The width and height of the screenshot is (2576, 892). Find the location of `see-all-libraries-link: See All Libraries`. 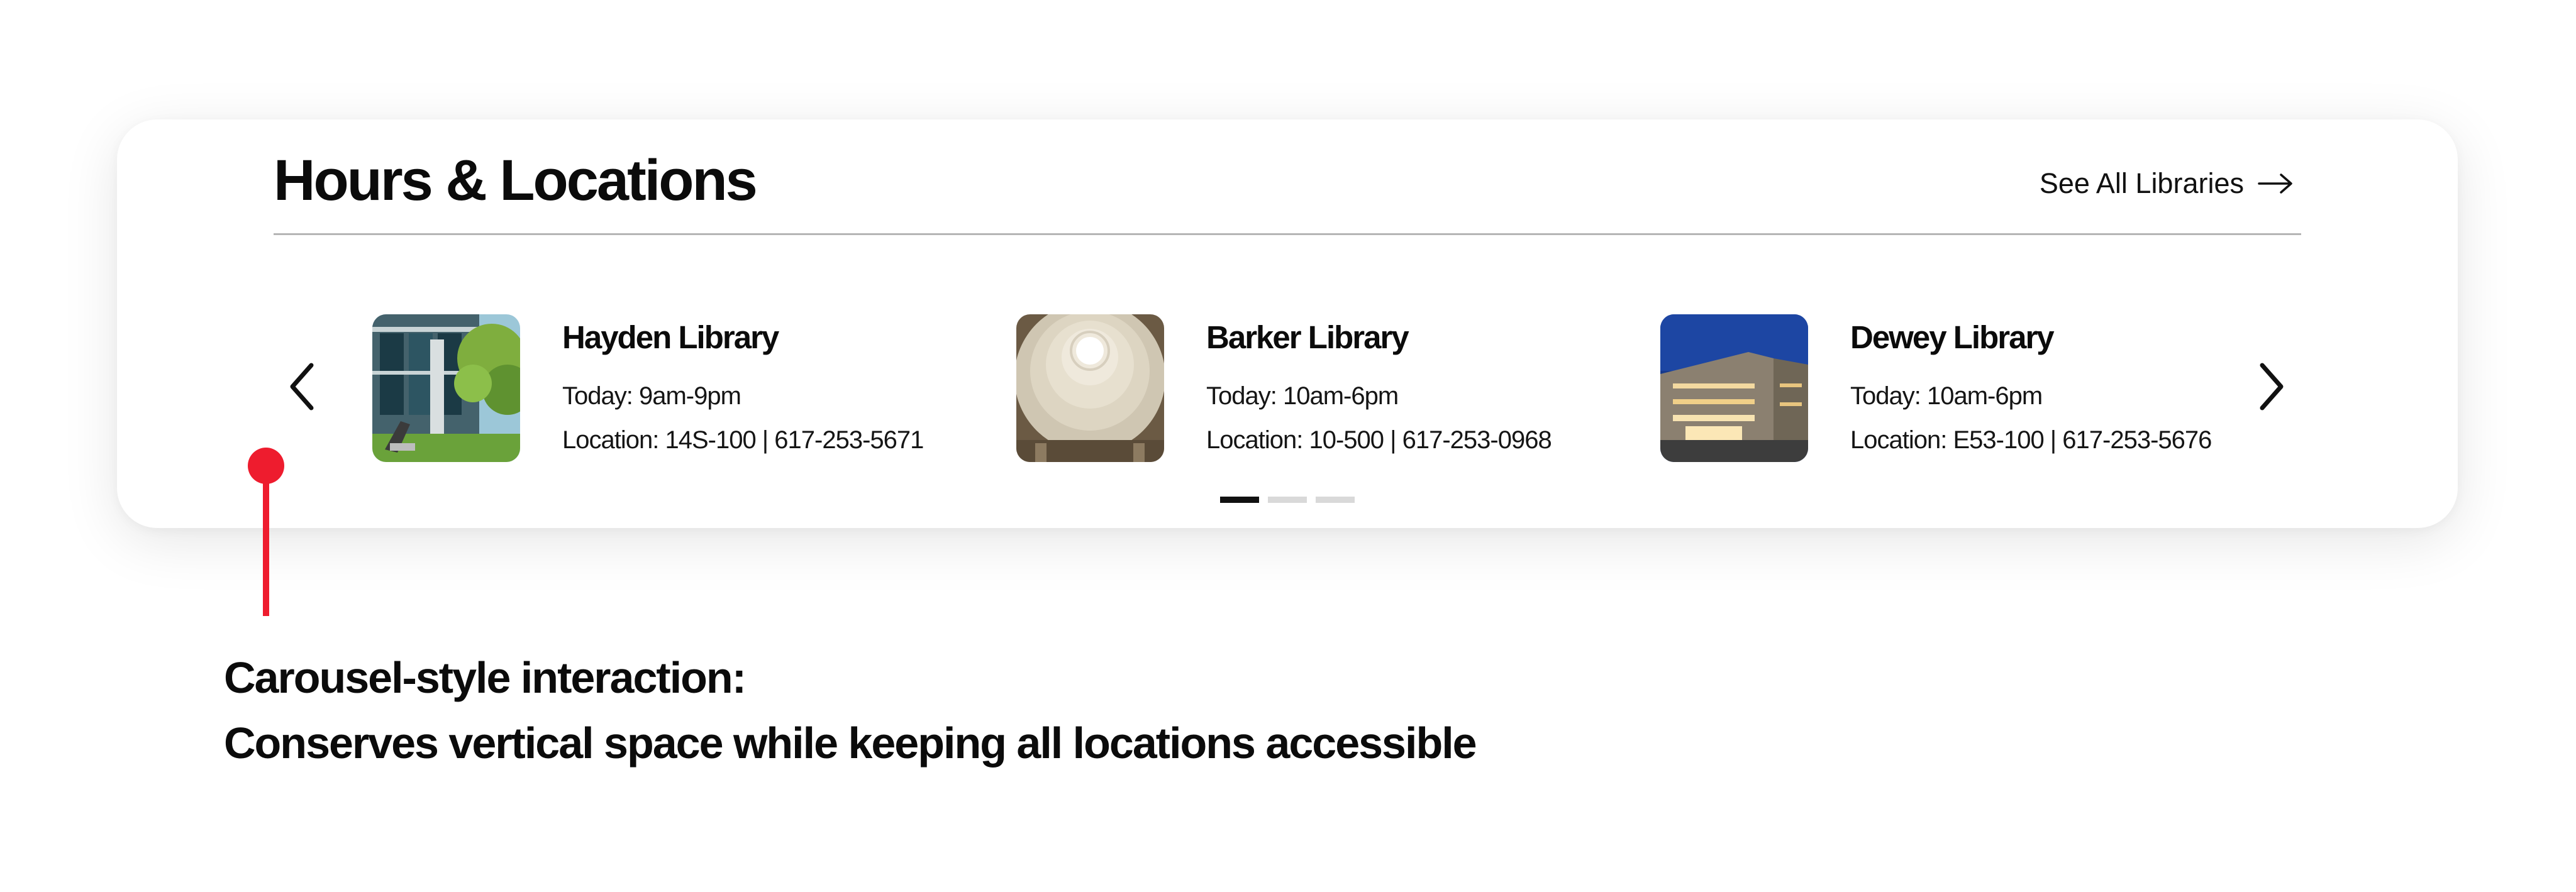

see-all-libraries-link: See All Libraries is located at coordinates (2166, 183).